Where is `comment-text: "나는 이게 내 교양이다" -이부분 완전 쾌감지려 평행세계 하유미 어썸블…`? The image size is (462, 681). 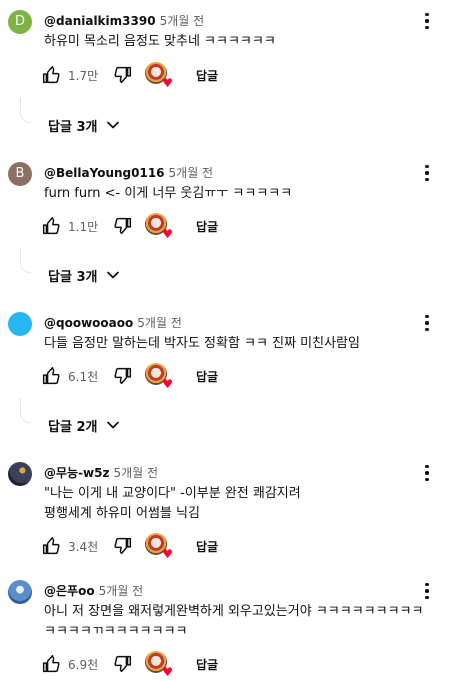
comment-text: "나는 이게 내 교양이다" -이부분 완전 쾌감지려 평행세계 하유미 어썸블… is located at coordinates (172, 504).